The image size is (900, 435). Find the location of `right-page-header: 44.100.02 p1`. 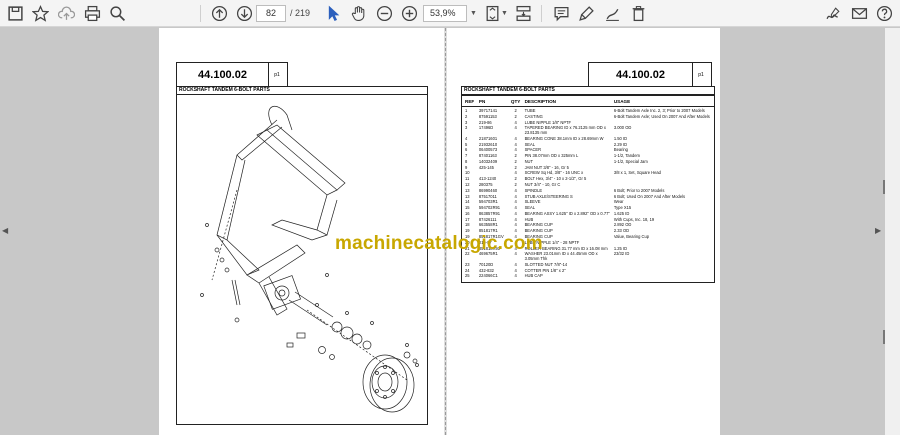

right-page-header: 44.100.02 p1 is located at coordinates (650, 74).